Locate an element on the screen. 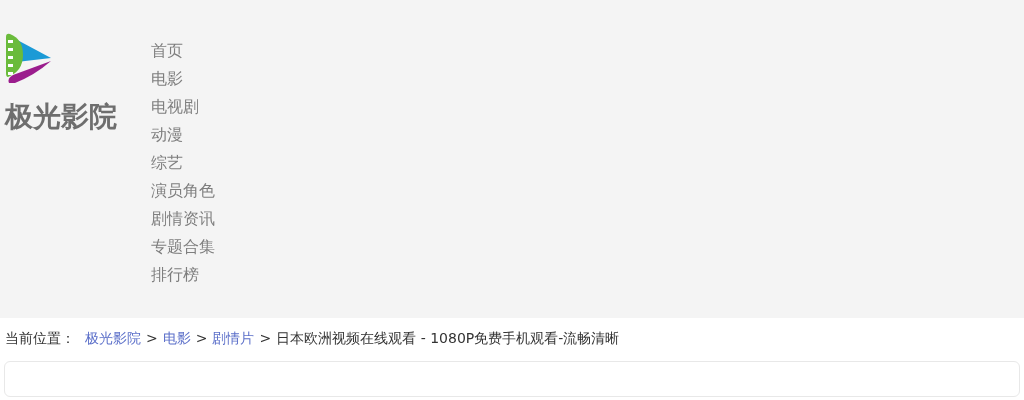 This screenshot has width=1024, height=400. nav-link: 排行榜 is located at coordinates (175, 275).